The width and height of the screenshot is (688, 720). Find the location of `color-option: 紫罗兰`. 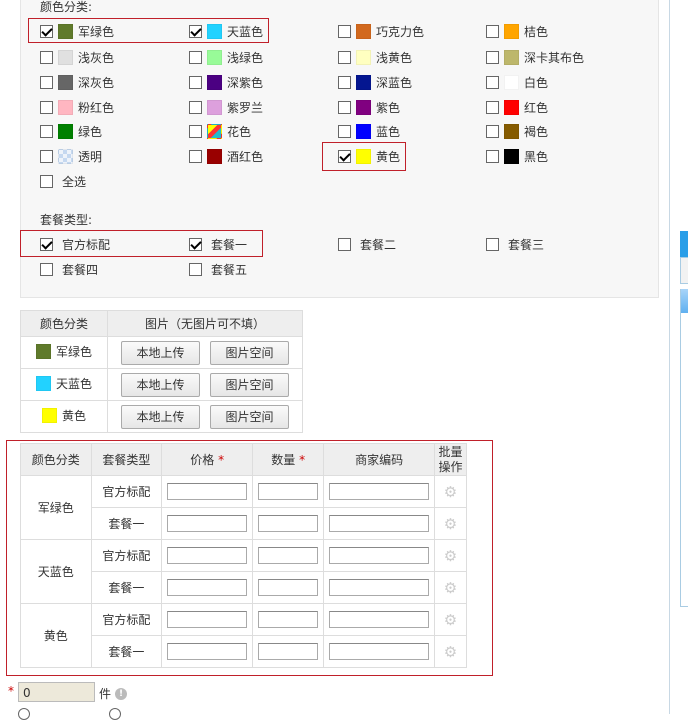

color-option: 紫罗兰 is located at coordinates (226, 107).